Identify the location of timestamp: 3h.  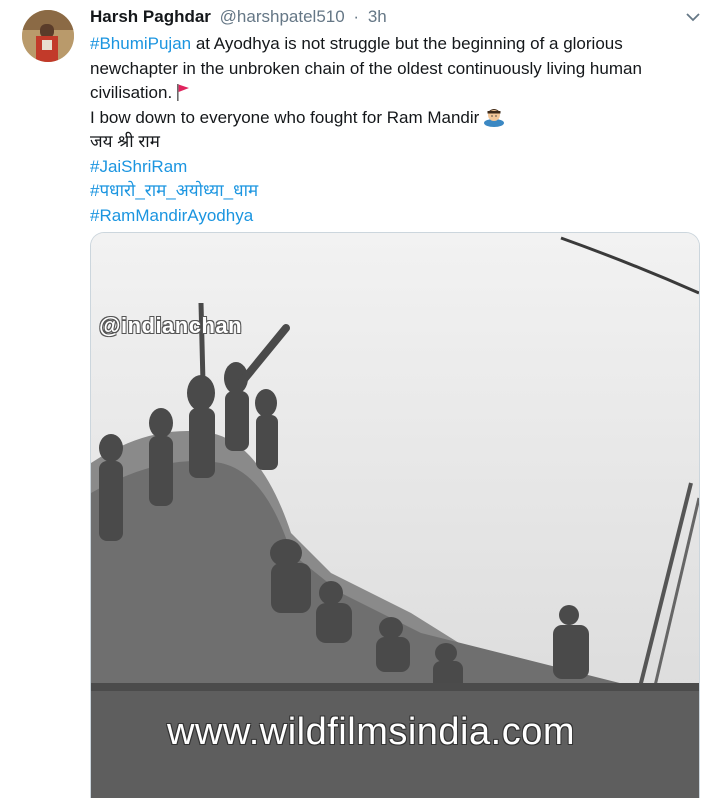
(377, 16).